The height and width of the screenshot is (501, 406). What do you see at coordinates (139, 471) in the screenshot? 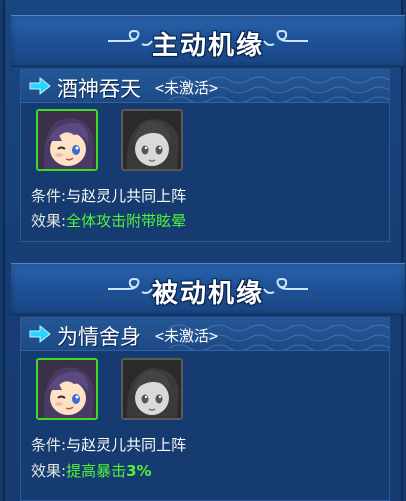
I see `effect-bonus-value: 3%` at bounding box center [139, 471].